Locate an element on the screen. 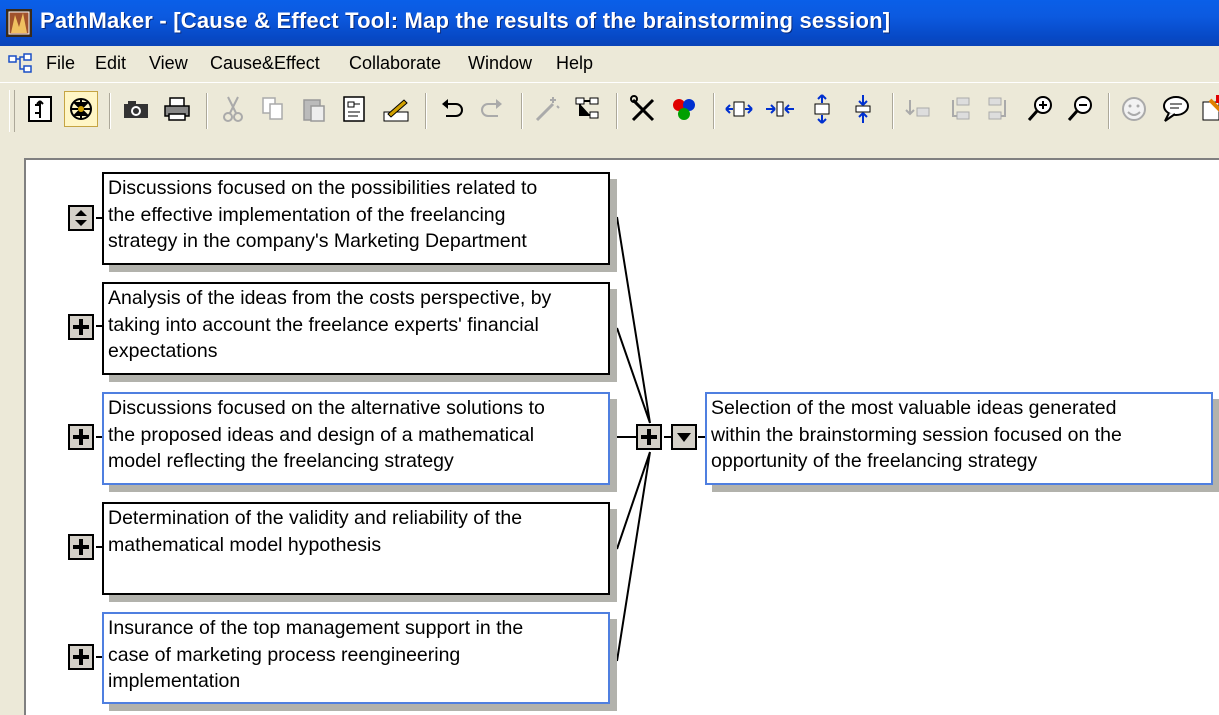  cause-text-line: case of marketing process reengineering is located at coordinates (284, 654).